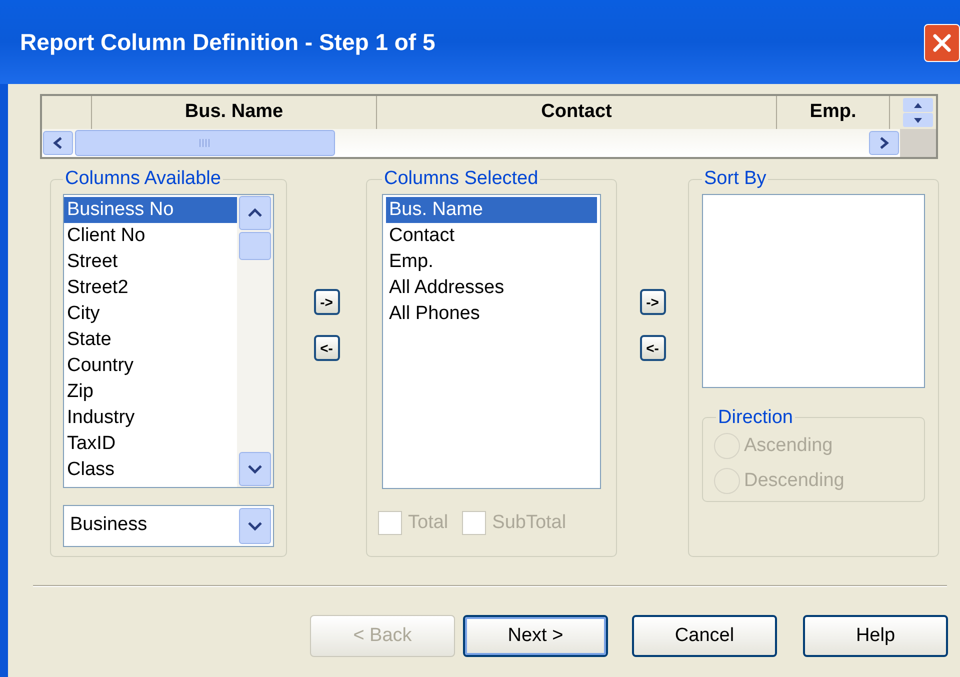 The height and width of the screenshot is (677, 960). What do you see at coordinates (794, 480) in the screenshot?
I see `radio-label: Descending` at bounding box center [794, 480].